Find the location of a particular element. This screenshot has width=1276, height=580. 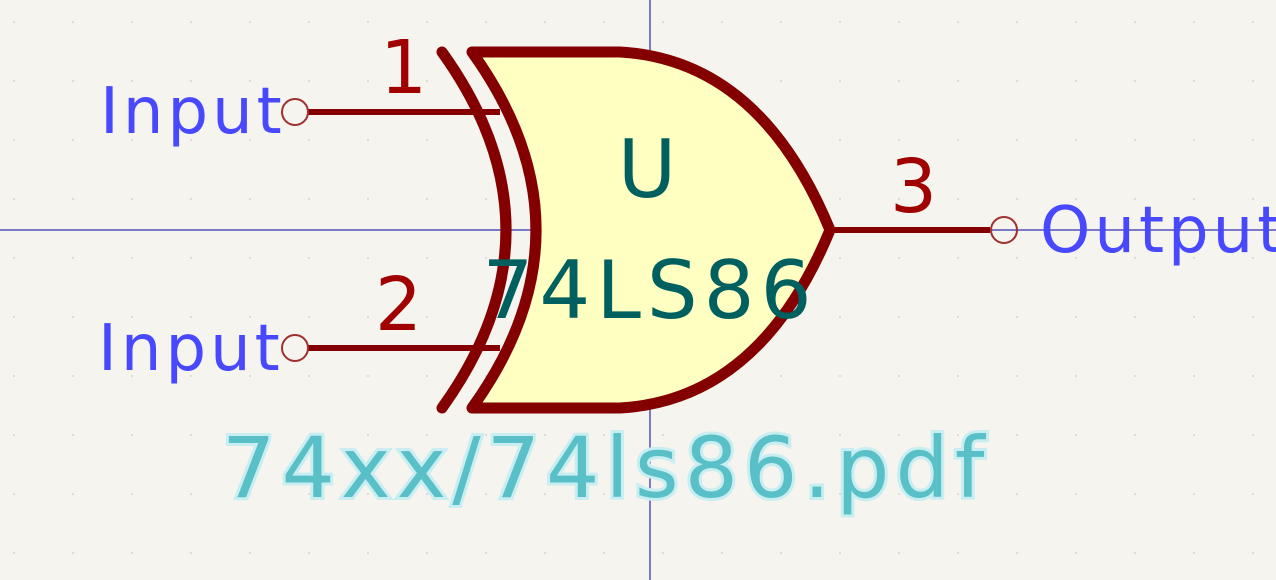

pin-3-name: Output is located at coordinates (1158, 231).